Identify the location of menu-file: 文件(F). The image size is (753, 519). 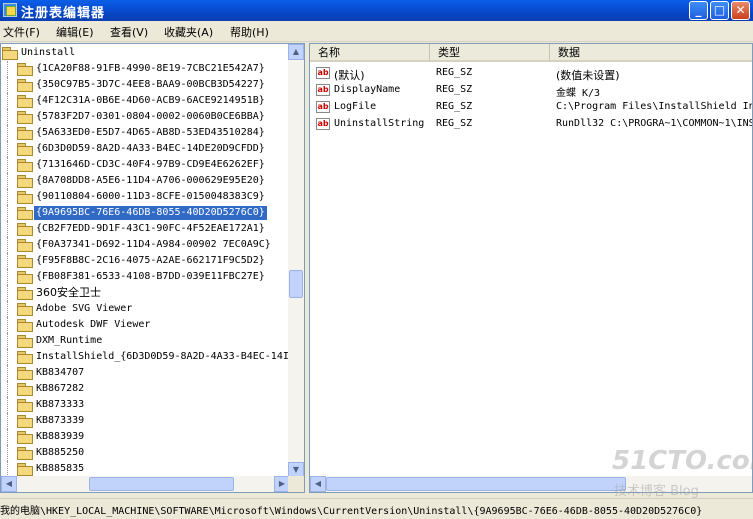
(21, 32).